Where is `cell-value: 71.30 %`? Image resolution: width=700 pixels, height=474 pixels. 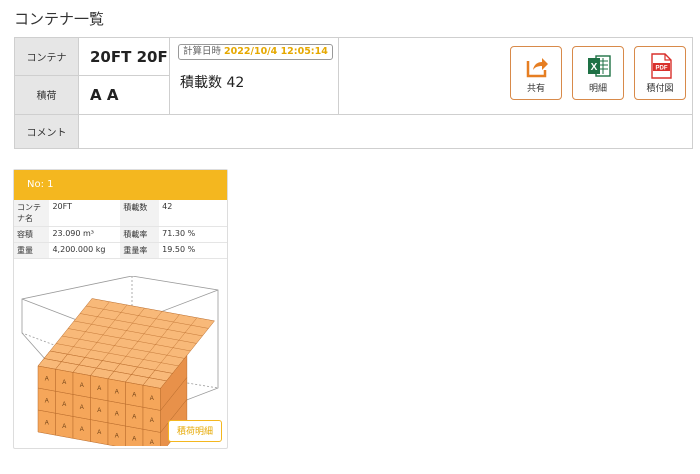 cell-value: 71.30 % is located at coordinates (193, 234).